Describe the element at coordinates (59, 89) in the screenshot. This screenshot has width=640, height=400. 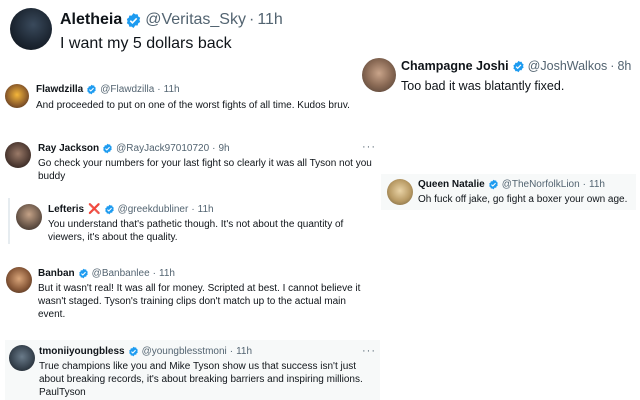
I see `author-name: Flawdzilla` at that location.